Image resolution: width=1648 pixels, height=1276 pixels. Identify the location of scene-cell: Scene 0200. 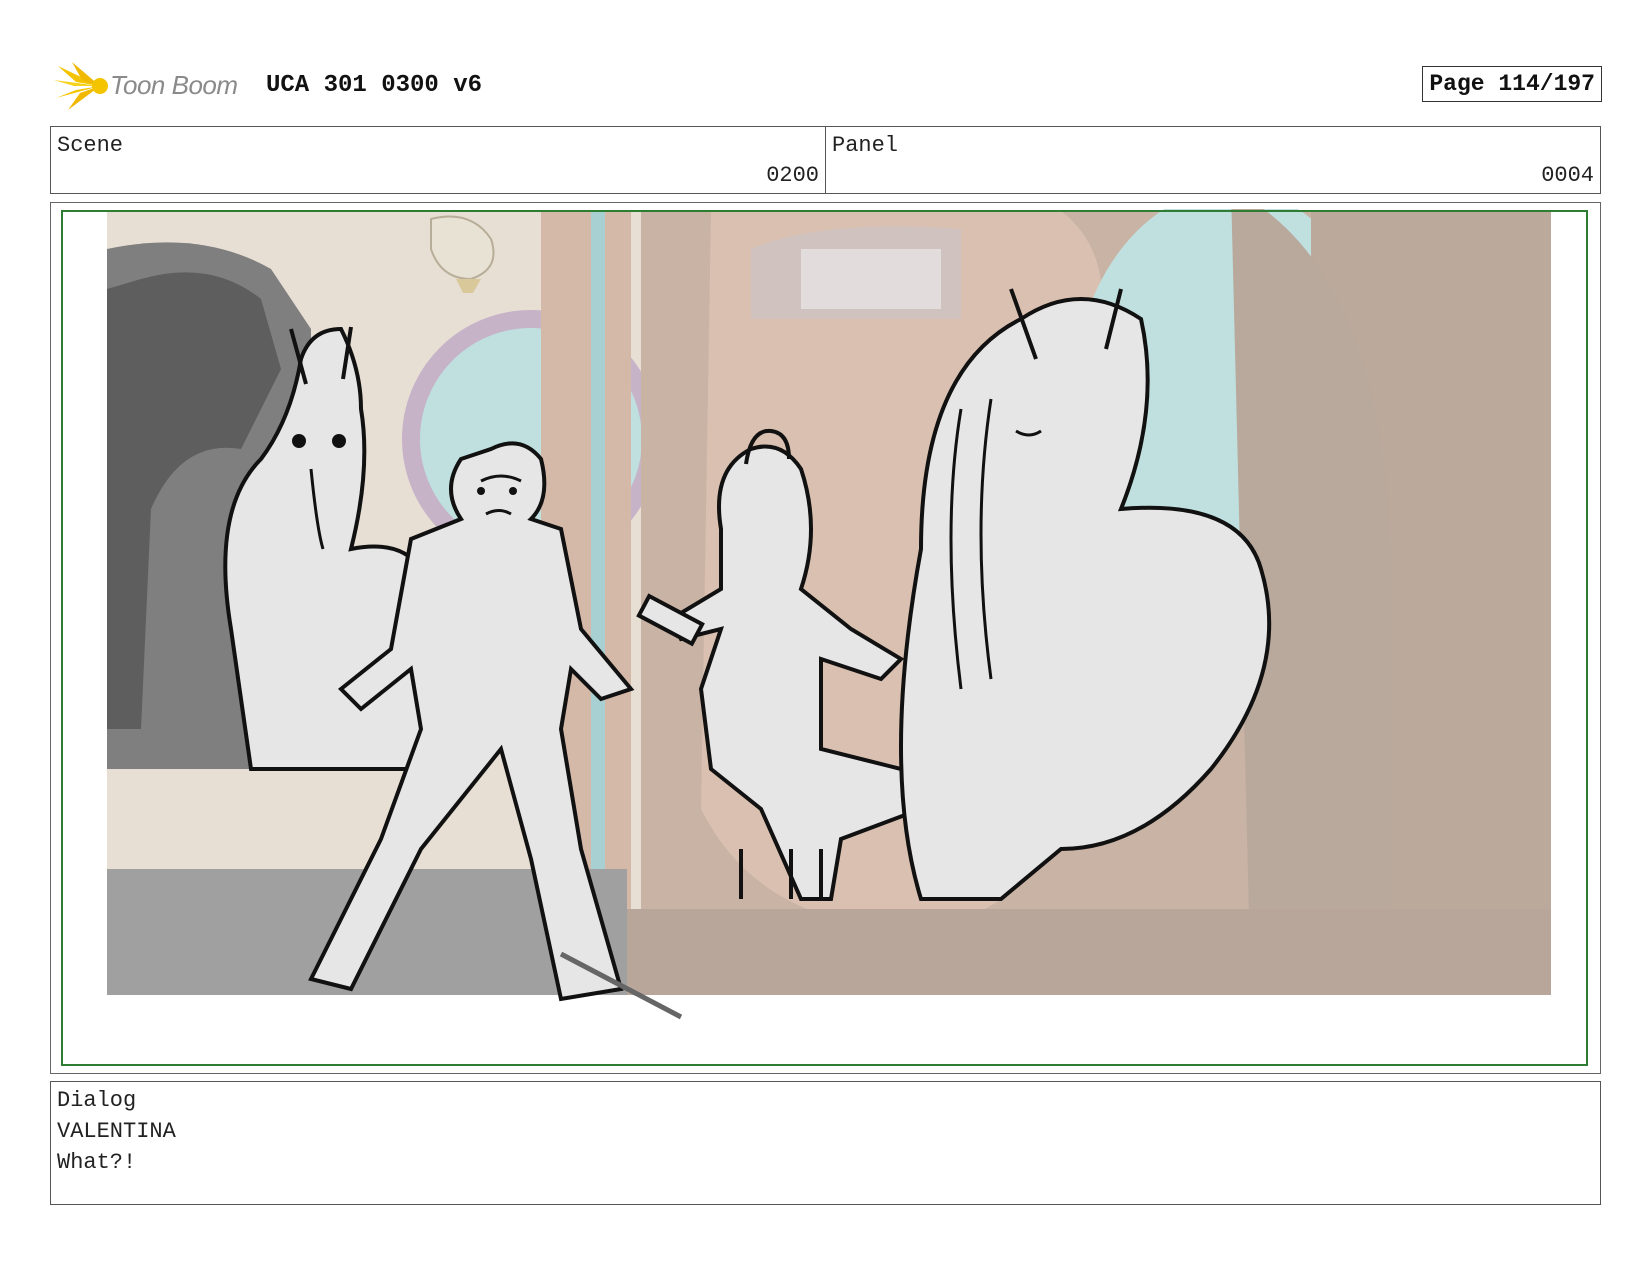
(438, 160).